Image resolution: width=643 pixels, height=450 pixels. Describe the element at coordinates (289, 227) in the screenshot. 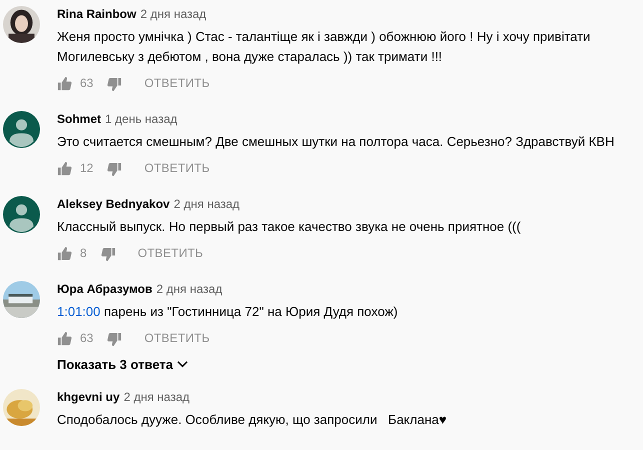

I see `comment-text: Классный выпуск. Но первый раз такое качество звука не очень приятное (((` at that location.